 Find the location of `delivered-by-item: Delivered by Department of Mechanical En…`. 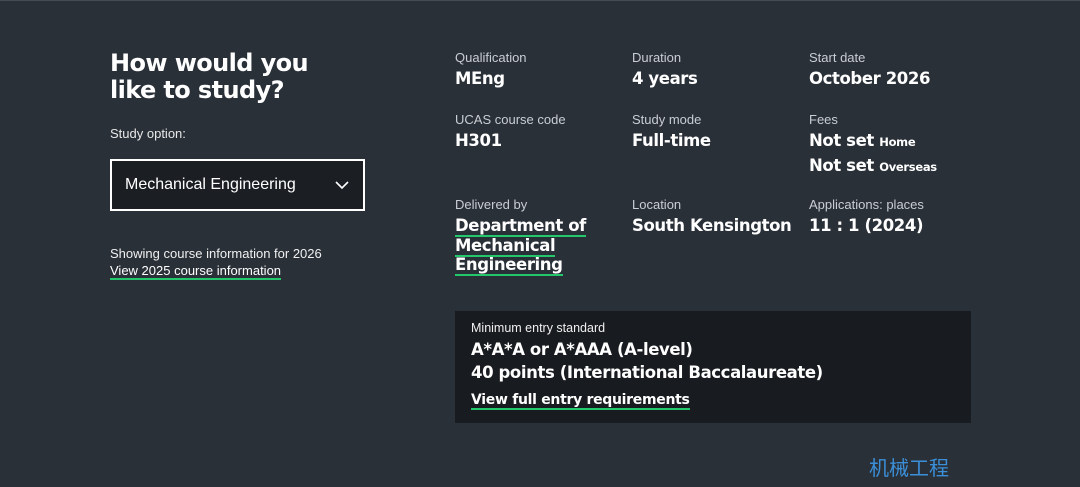

delivered-by-item: Delivered by Department of Mechanical En… is located at coordinates (530, 236).